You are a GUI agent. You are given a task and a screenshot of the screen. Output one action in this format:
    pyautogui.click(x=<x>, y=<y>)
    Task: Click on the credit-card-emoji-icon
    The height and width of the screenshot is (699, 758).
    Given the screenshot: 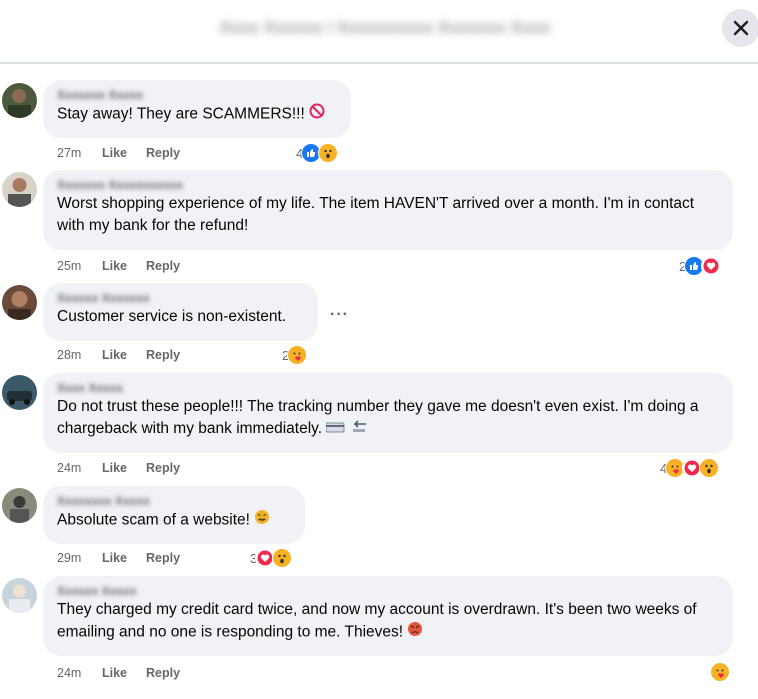 What is the action you would take?
    pyautogui.click(x=335, y=429)
    